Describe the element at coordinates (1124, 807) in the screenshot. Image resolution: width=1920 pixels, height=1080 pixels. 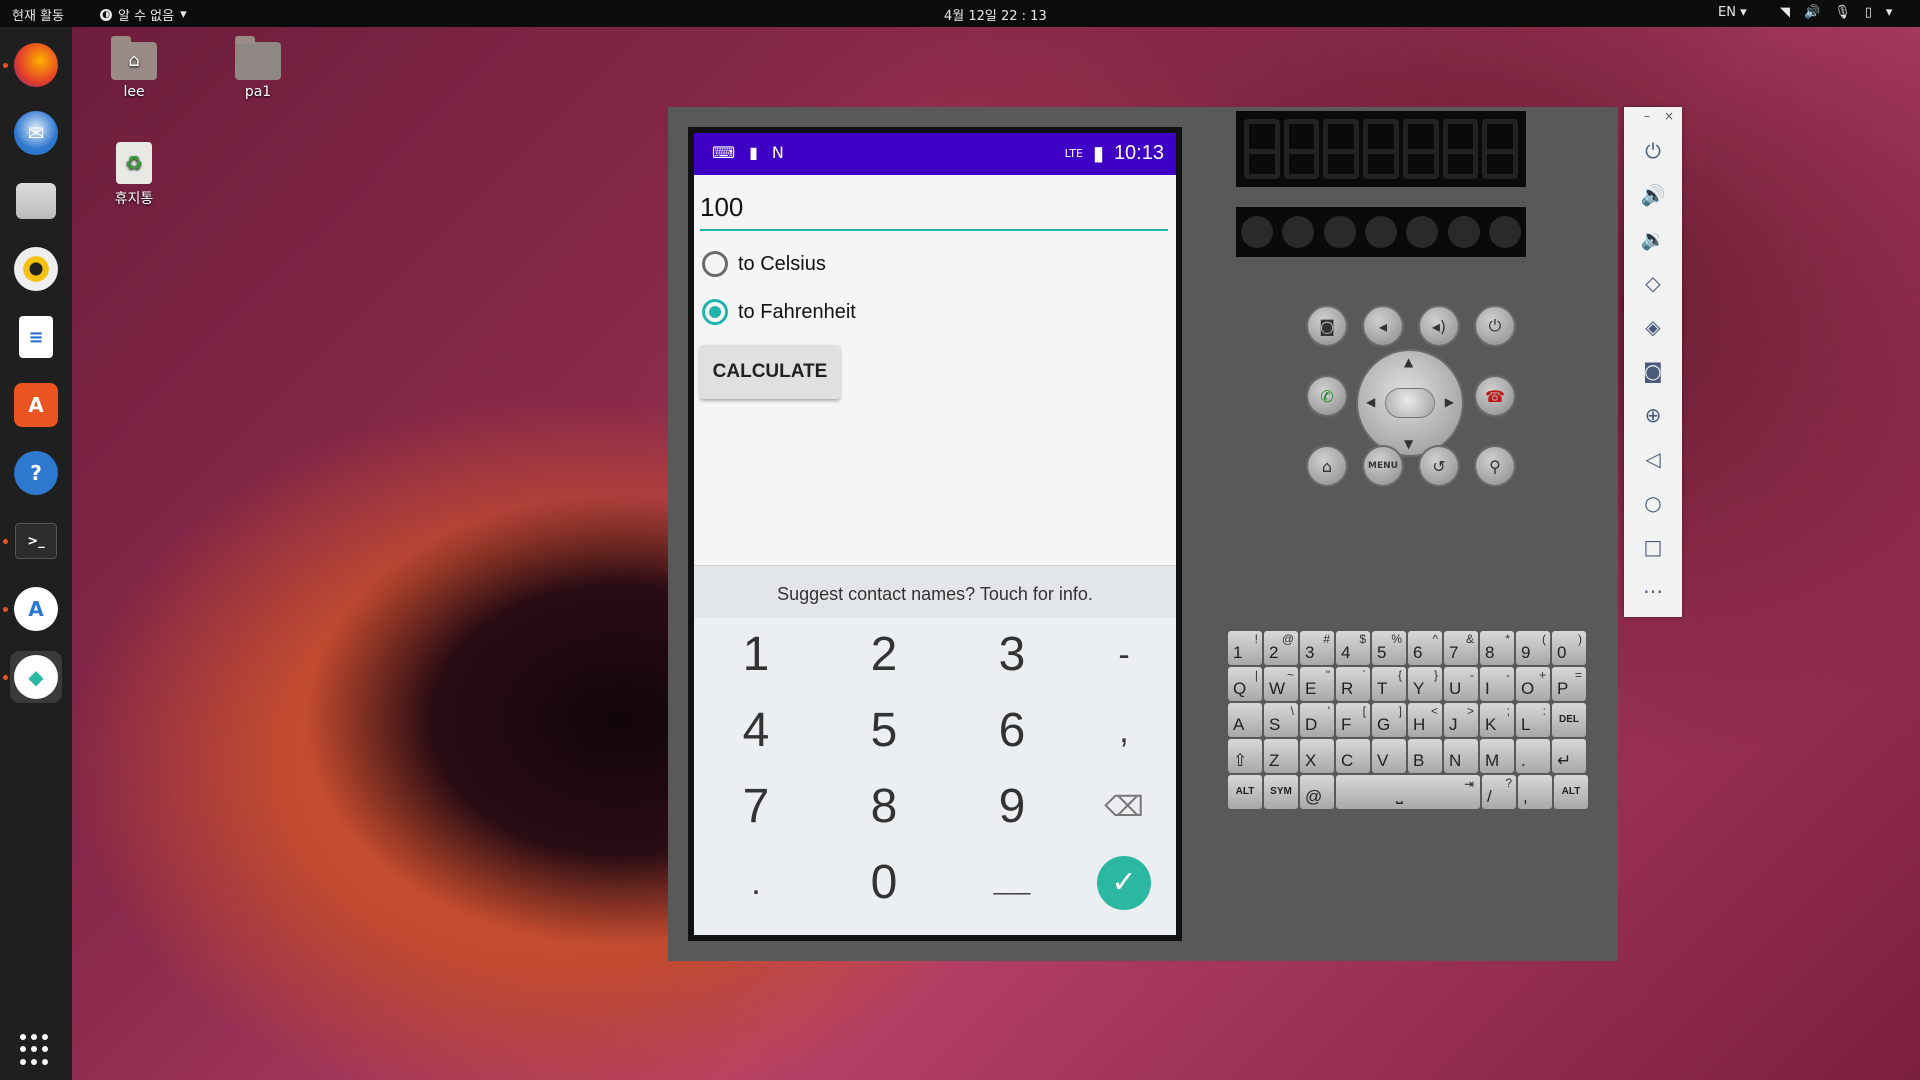
I see `backspace-key: ⌫` at that location.